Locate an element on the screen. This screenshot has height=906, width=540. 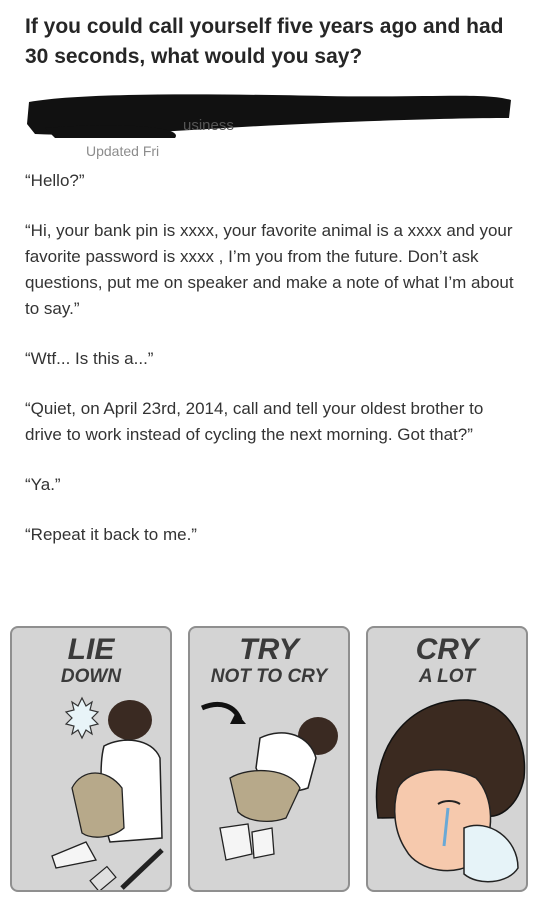
author-line: usiness is located at coordinates (270, 114).